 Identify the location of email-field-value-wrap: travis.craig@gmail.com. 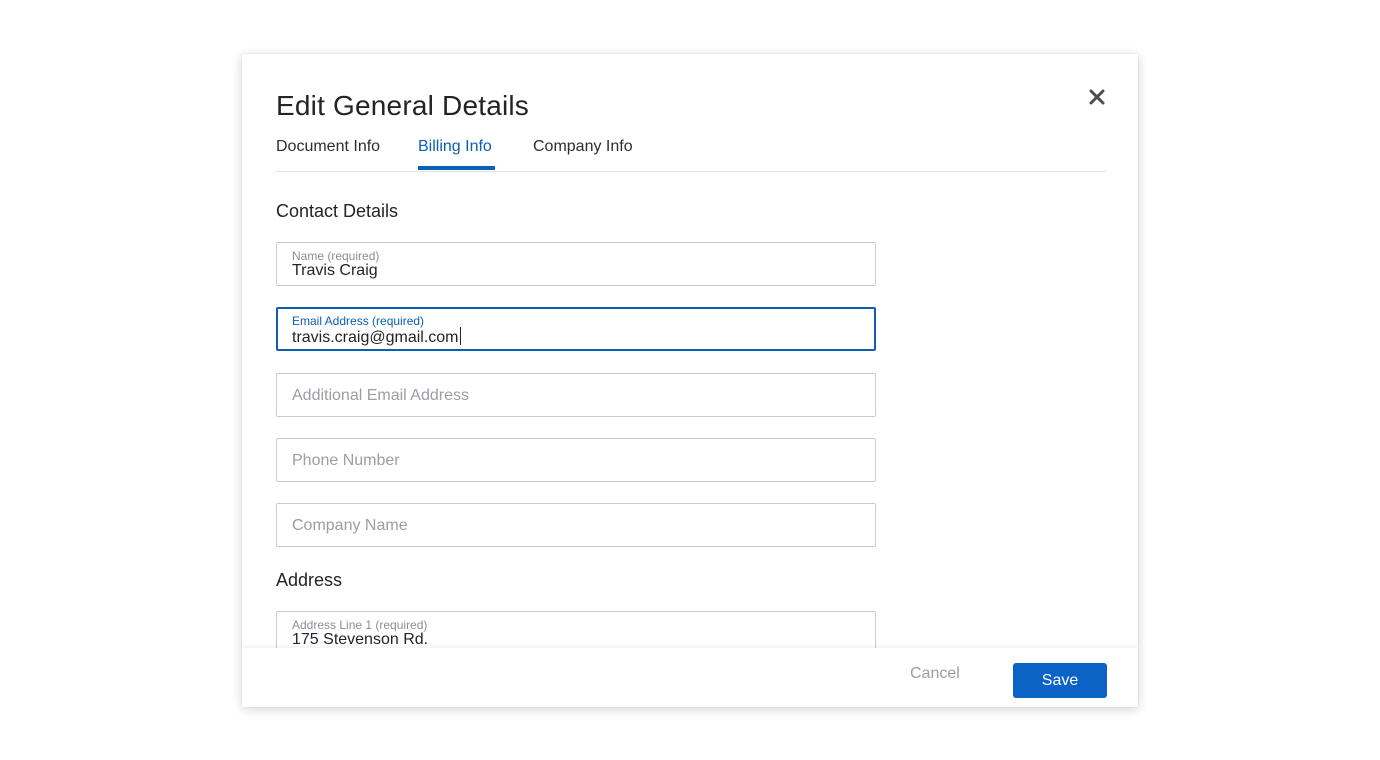
(376, 337).